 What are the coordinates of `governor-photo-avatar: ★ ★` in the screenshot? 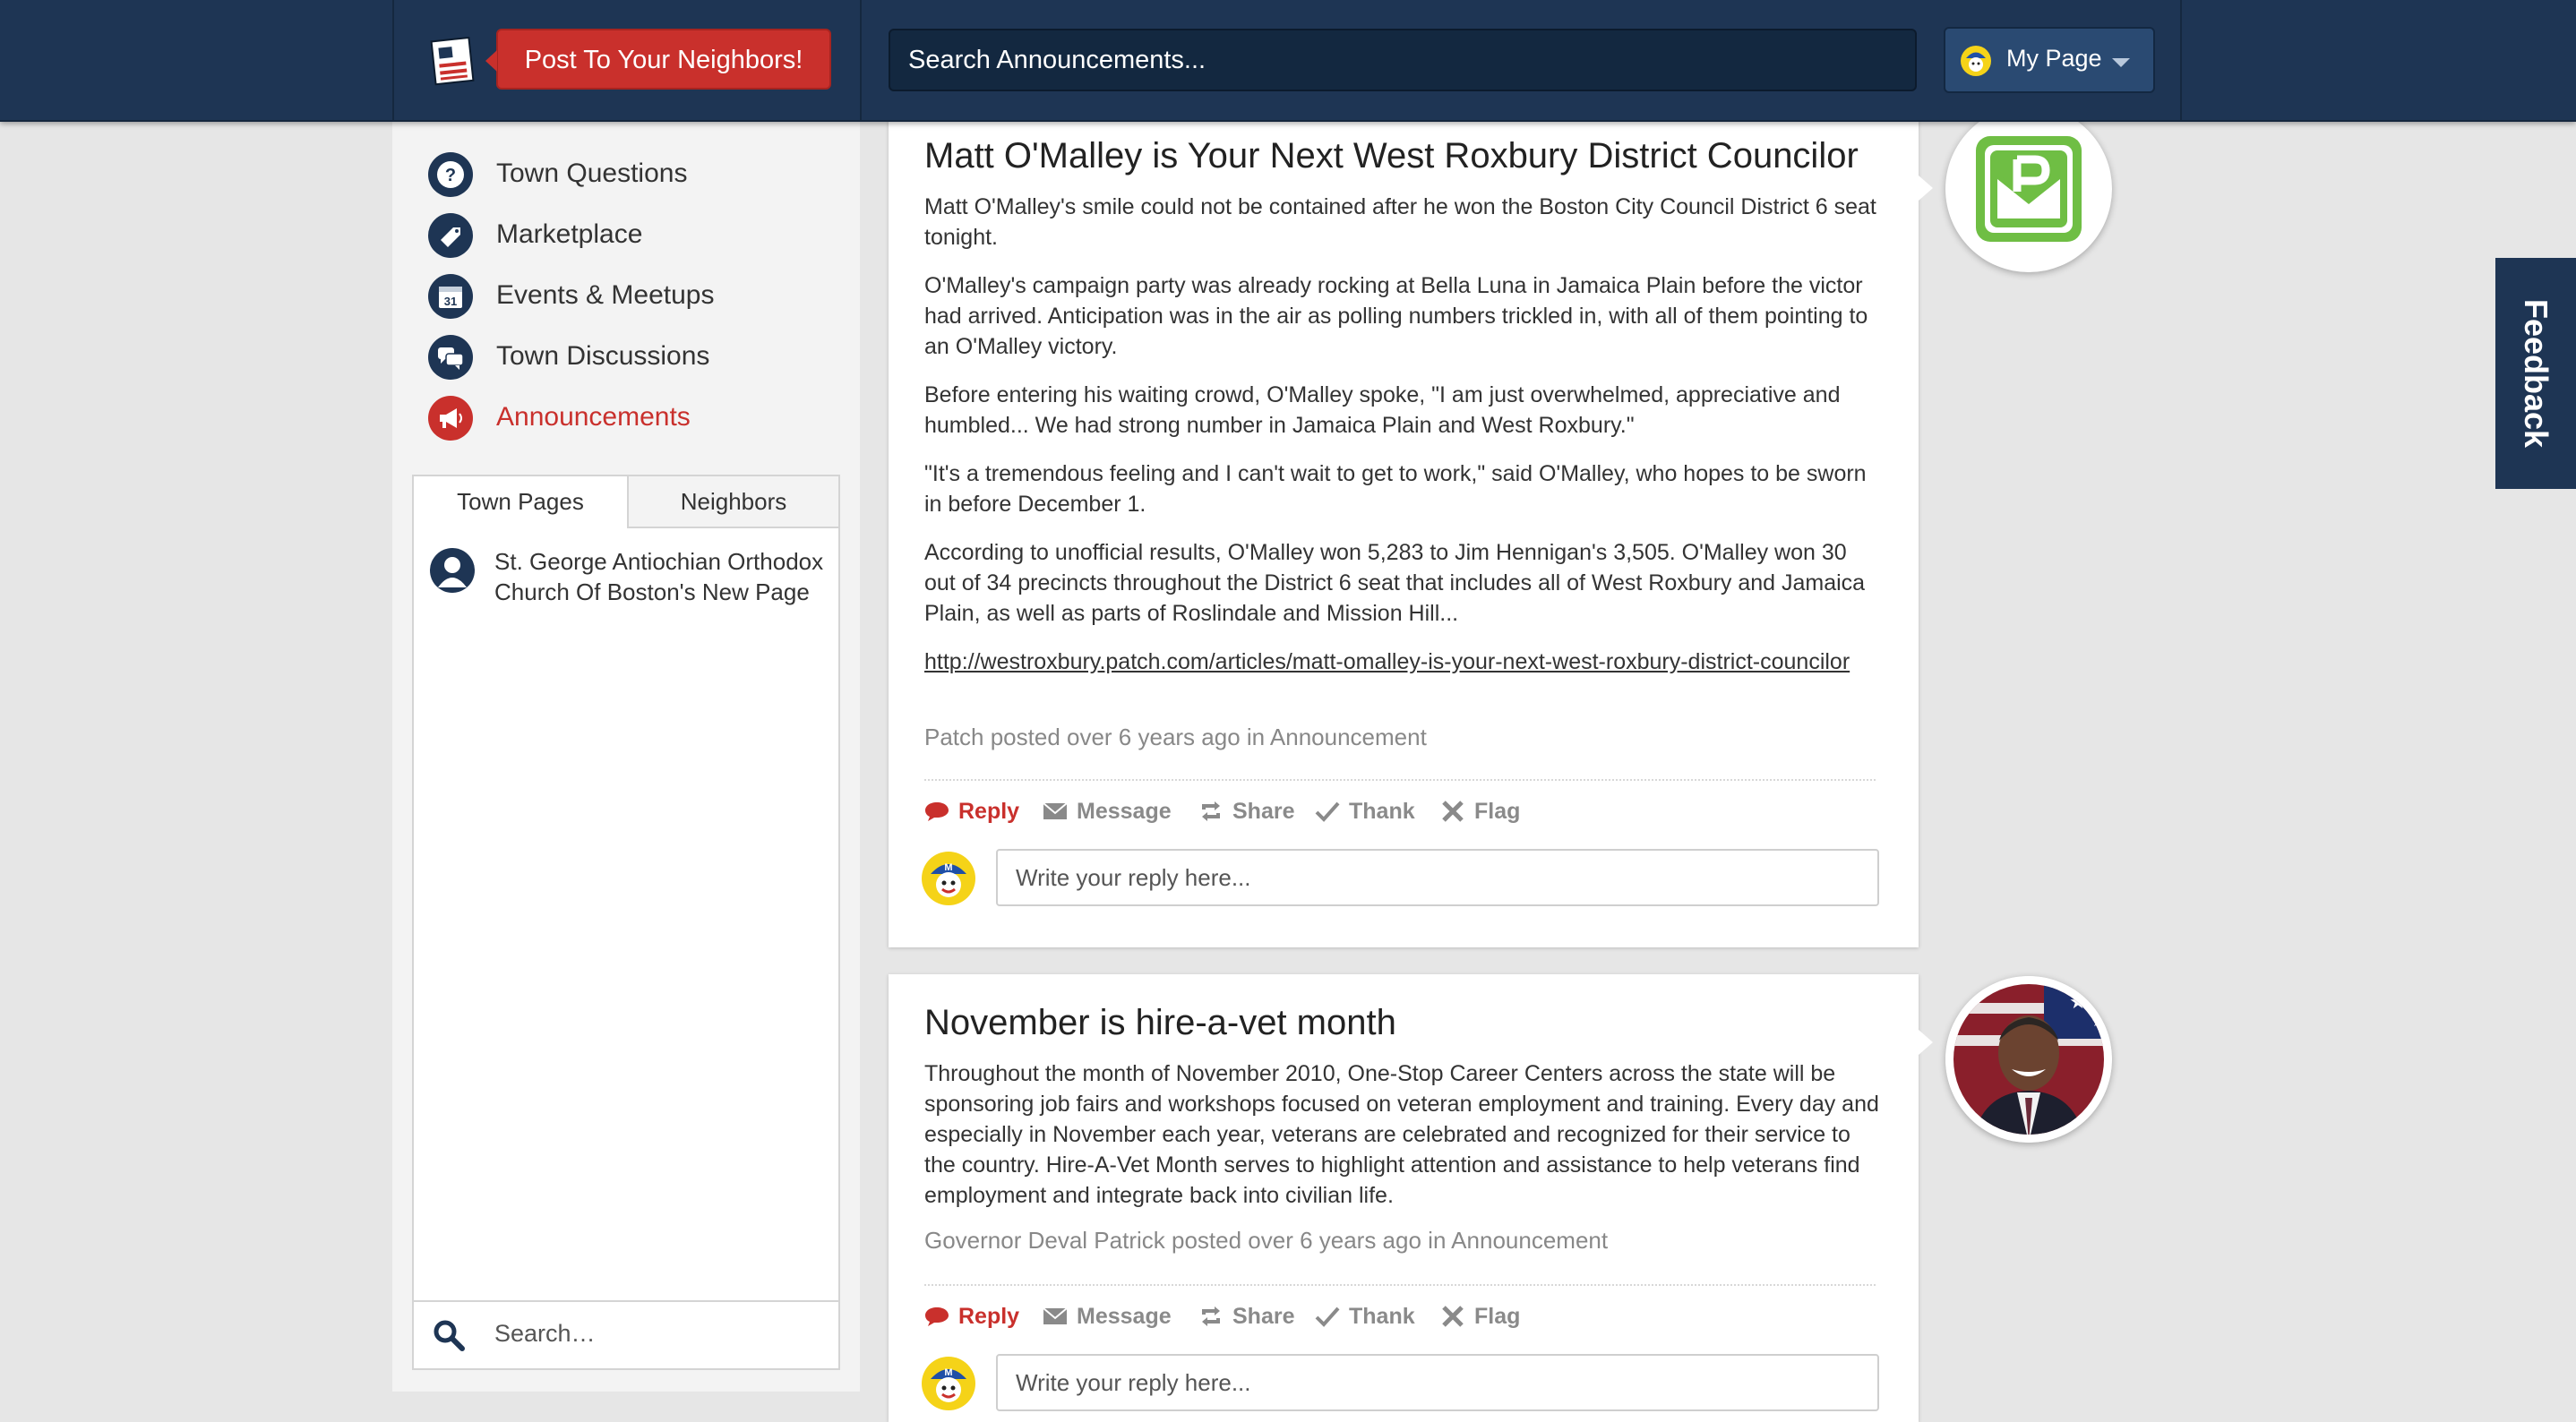 It's located at (2028, 1059).